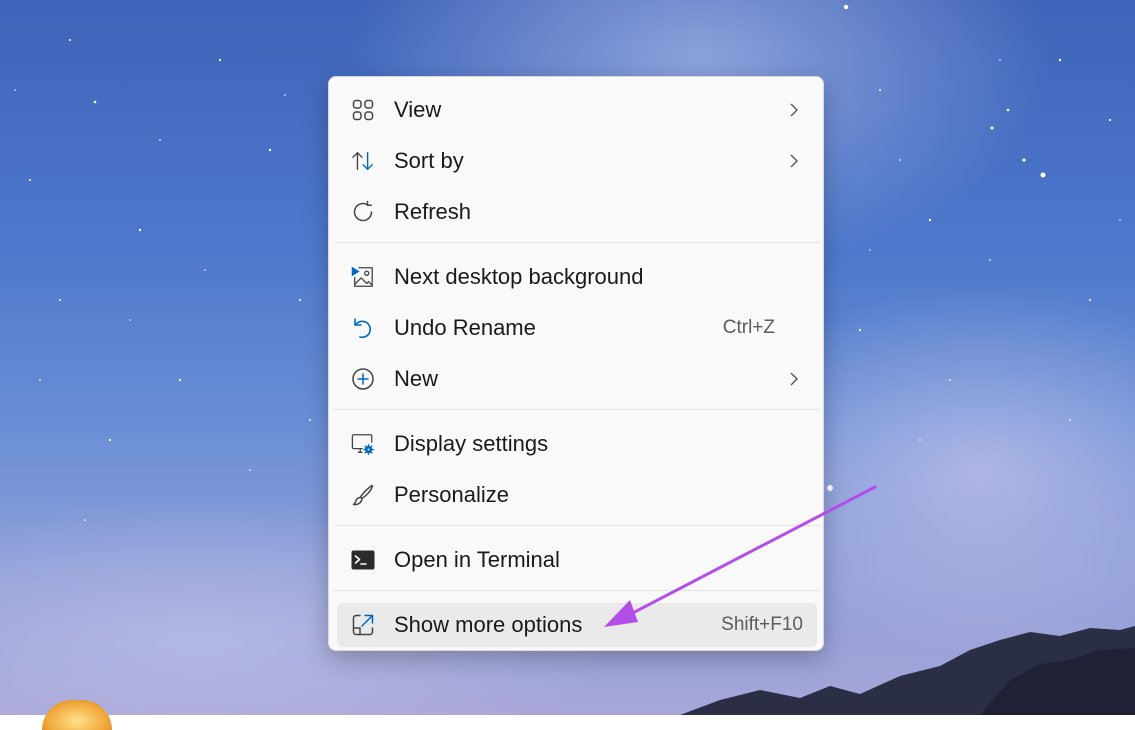 This screenshot has width=1135, height=730. I want to click on menu-item-label: View, so click(418, 109).